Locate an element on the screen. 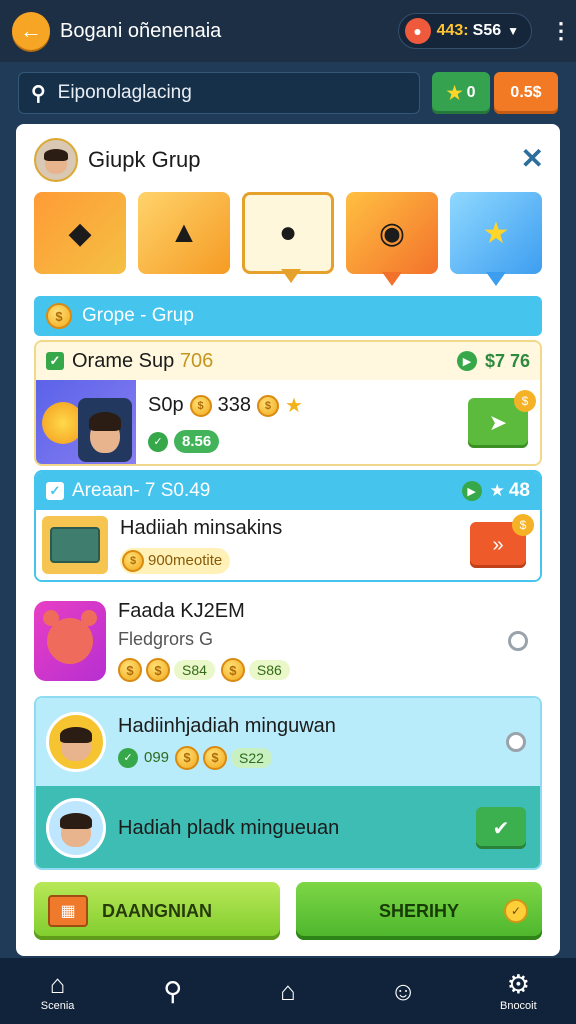  card-title: Giupk Grup is located at coordinates (144, 159).